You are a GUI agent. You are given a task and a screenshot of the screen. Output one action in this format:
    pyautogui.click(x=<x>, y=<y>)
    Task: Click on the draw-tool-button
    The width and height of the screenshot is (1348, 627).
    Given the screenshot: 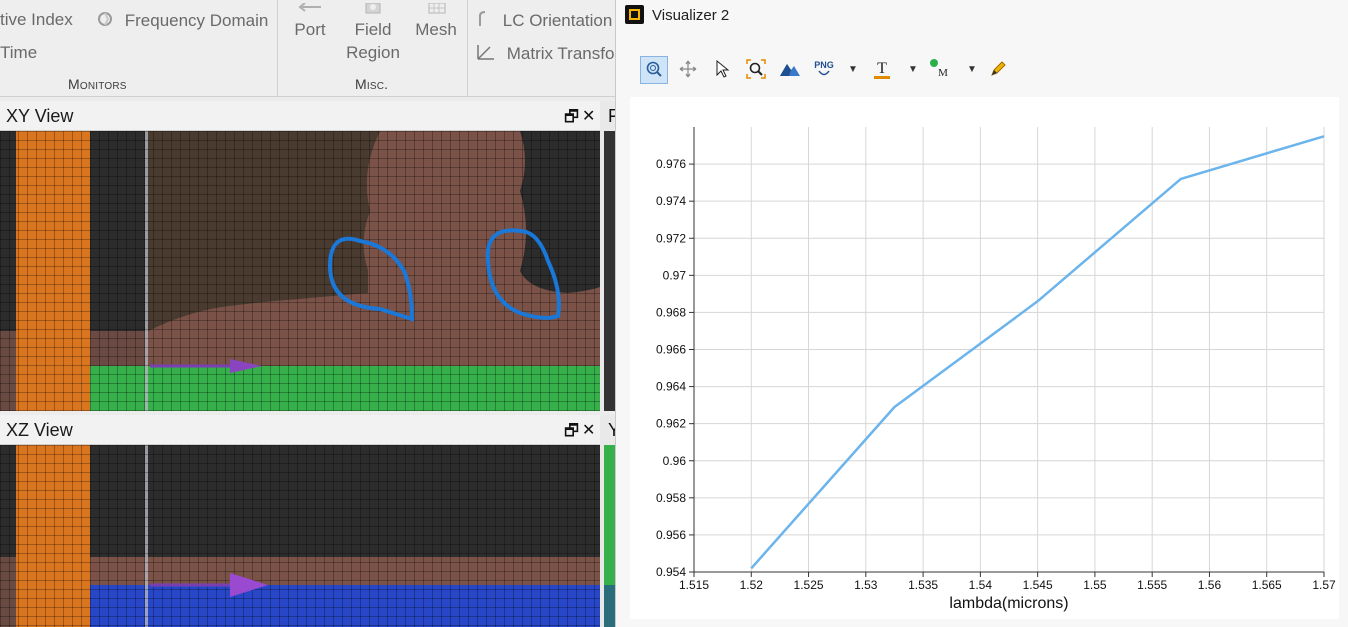 What is the action you would take?
    pyautogui.click(x=998, y=70)
    